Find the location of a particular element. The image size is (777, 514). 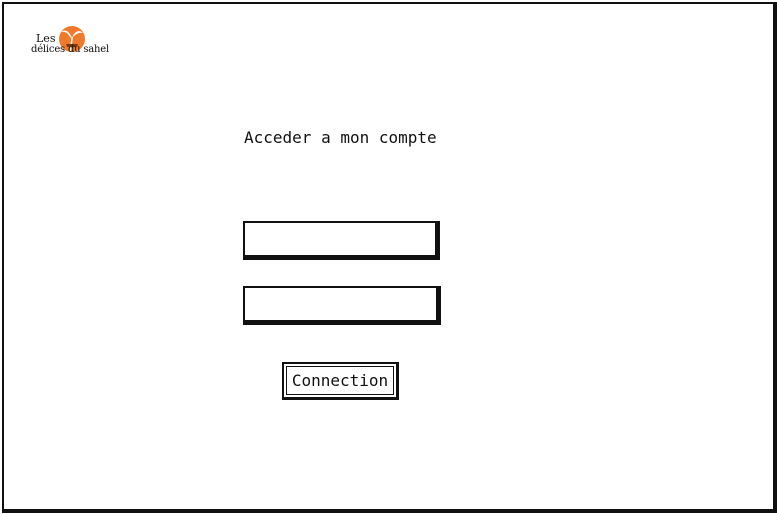

brand-logo: Les délices du sahel is located at coordinates (72, 41).